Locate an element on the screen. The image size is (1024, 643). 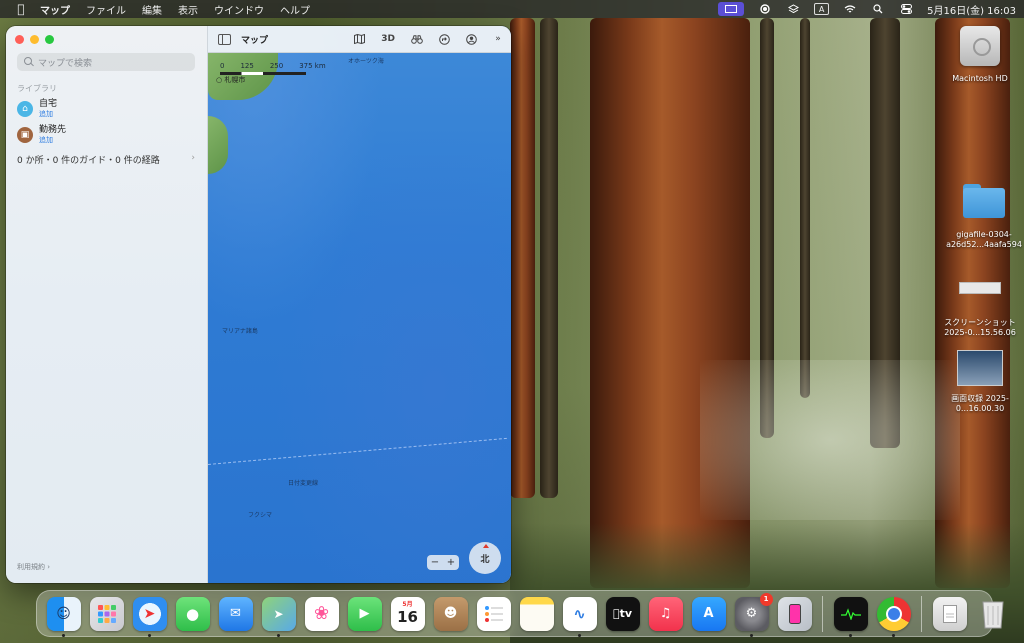
calendar-day: 16 is located at coordinates (407, 616).